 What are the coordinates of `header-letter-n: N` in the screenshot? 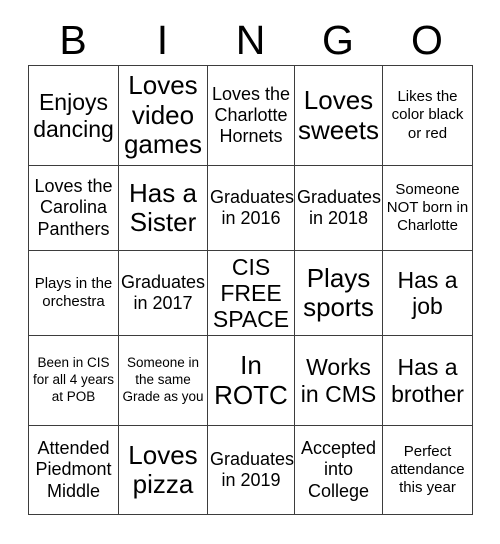 It's located at (250, 39).